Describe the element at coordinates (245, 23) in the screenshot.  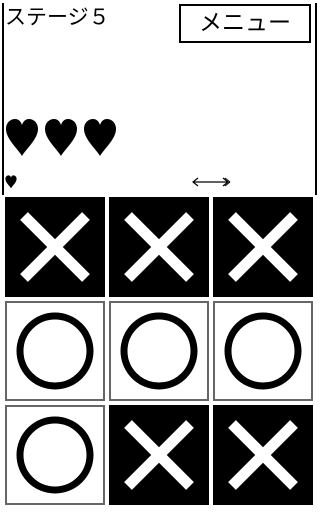
I see `menu-button: メニュー` at that location.